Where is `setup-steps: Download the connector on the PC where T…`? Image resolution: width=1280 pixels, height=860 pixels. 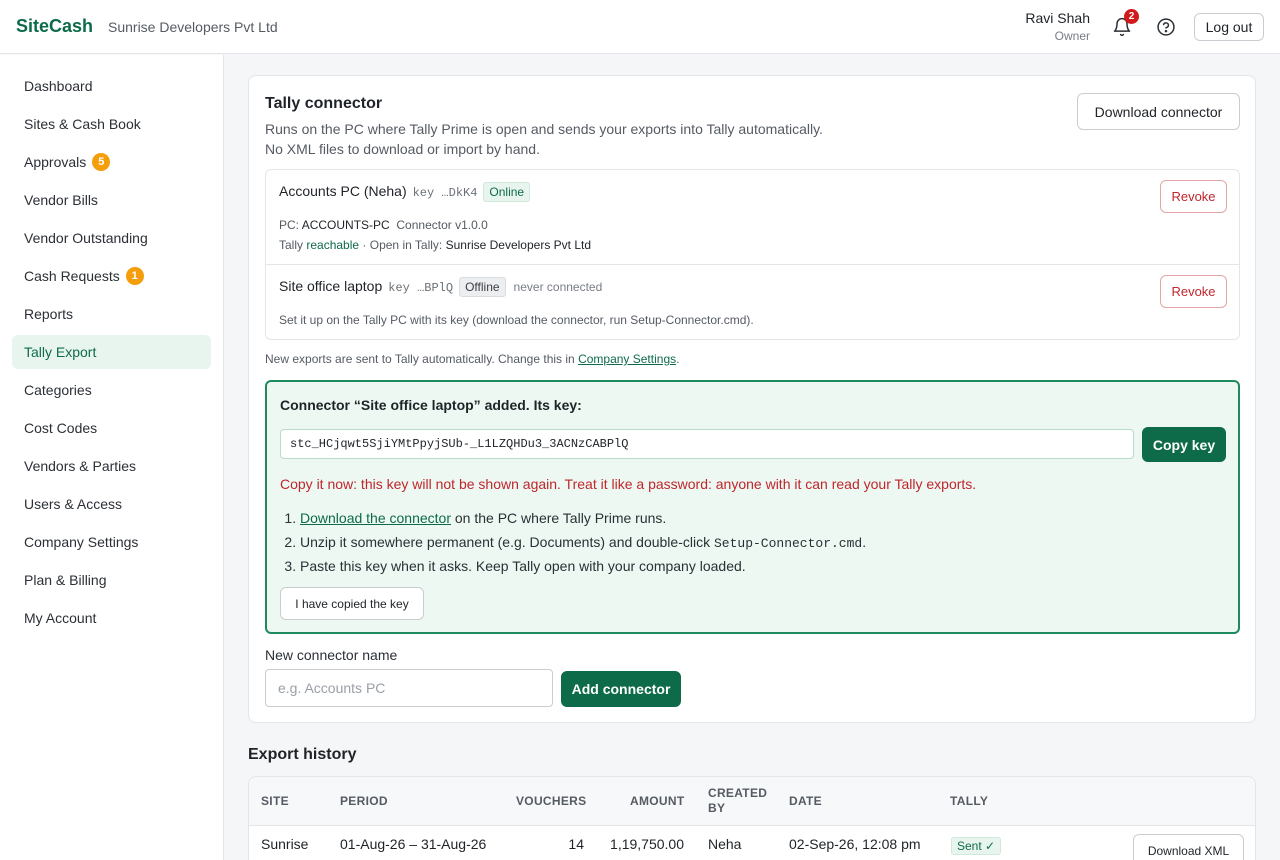
setup-steps: Download the connector on the PC where T… is located at coordinates (583, 544).